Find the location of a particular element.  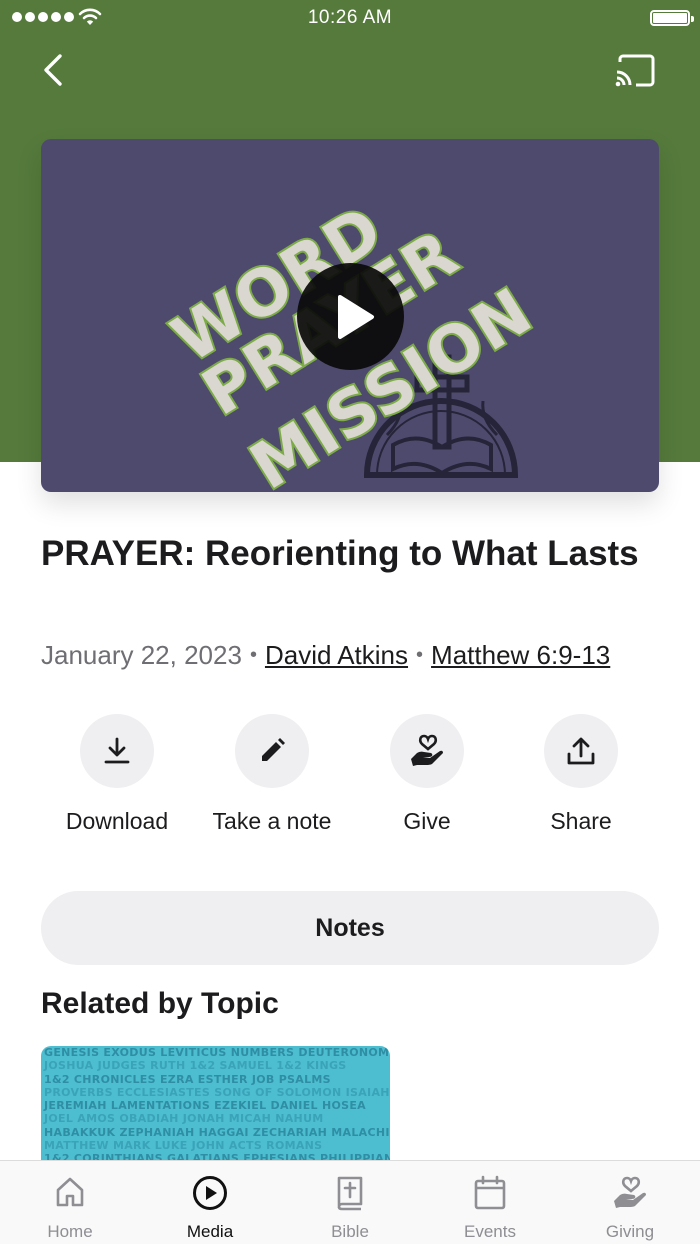

battery-icon is located at coordinates (672, 18).